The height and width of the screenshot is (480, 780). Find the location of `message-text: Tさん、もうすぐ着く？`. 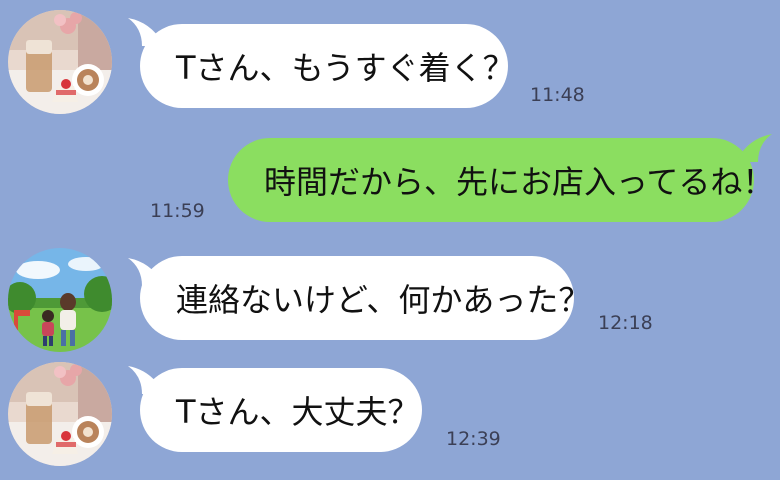

message-text: Tさん、もうすぐ着く？ is located at coordinates (345, 68).